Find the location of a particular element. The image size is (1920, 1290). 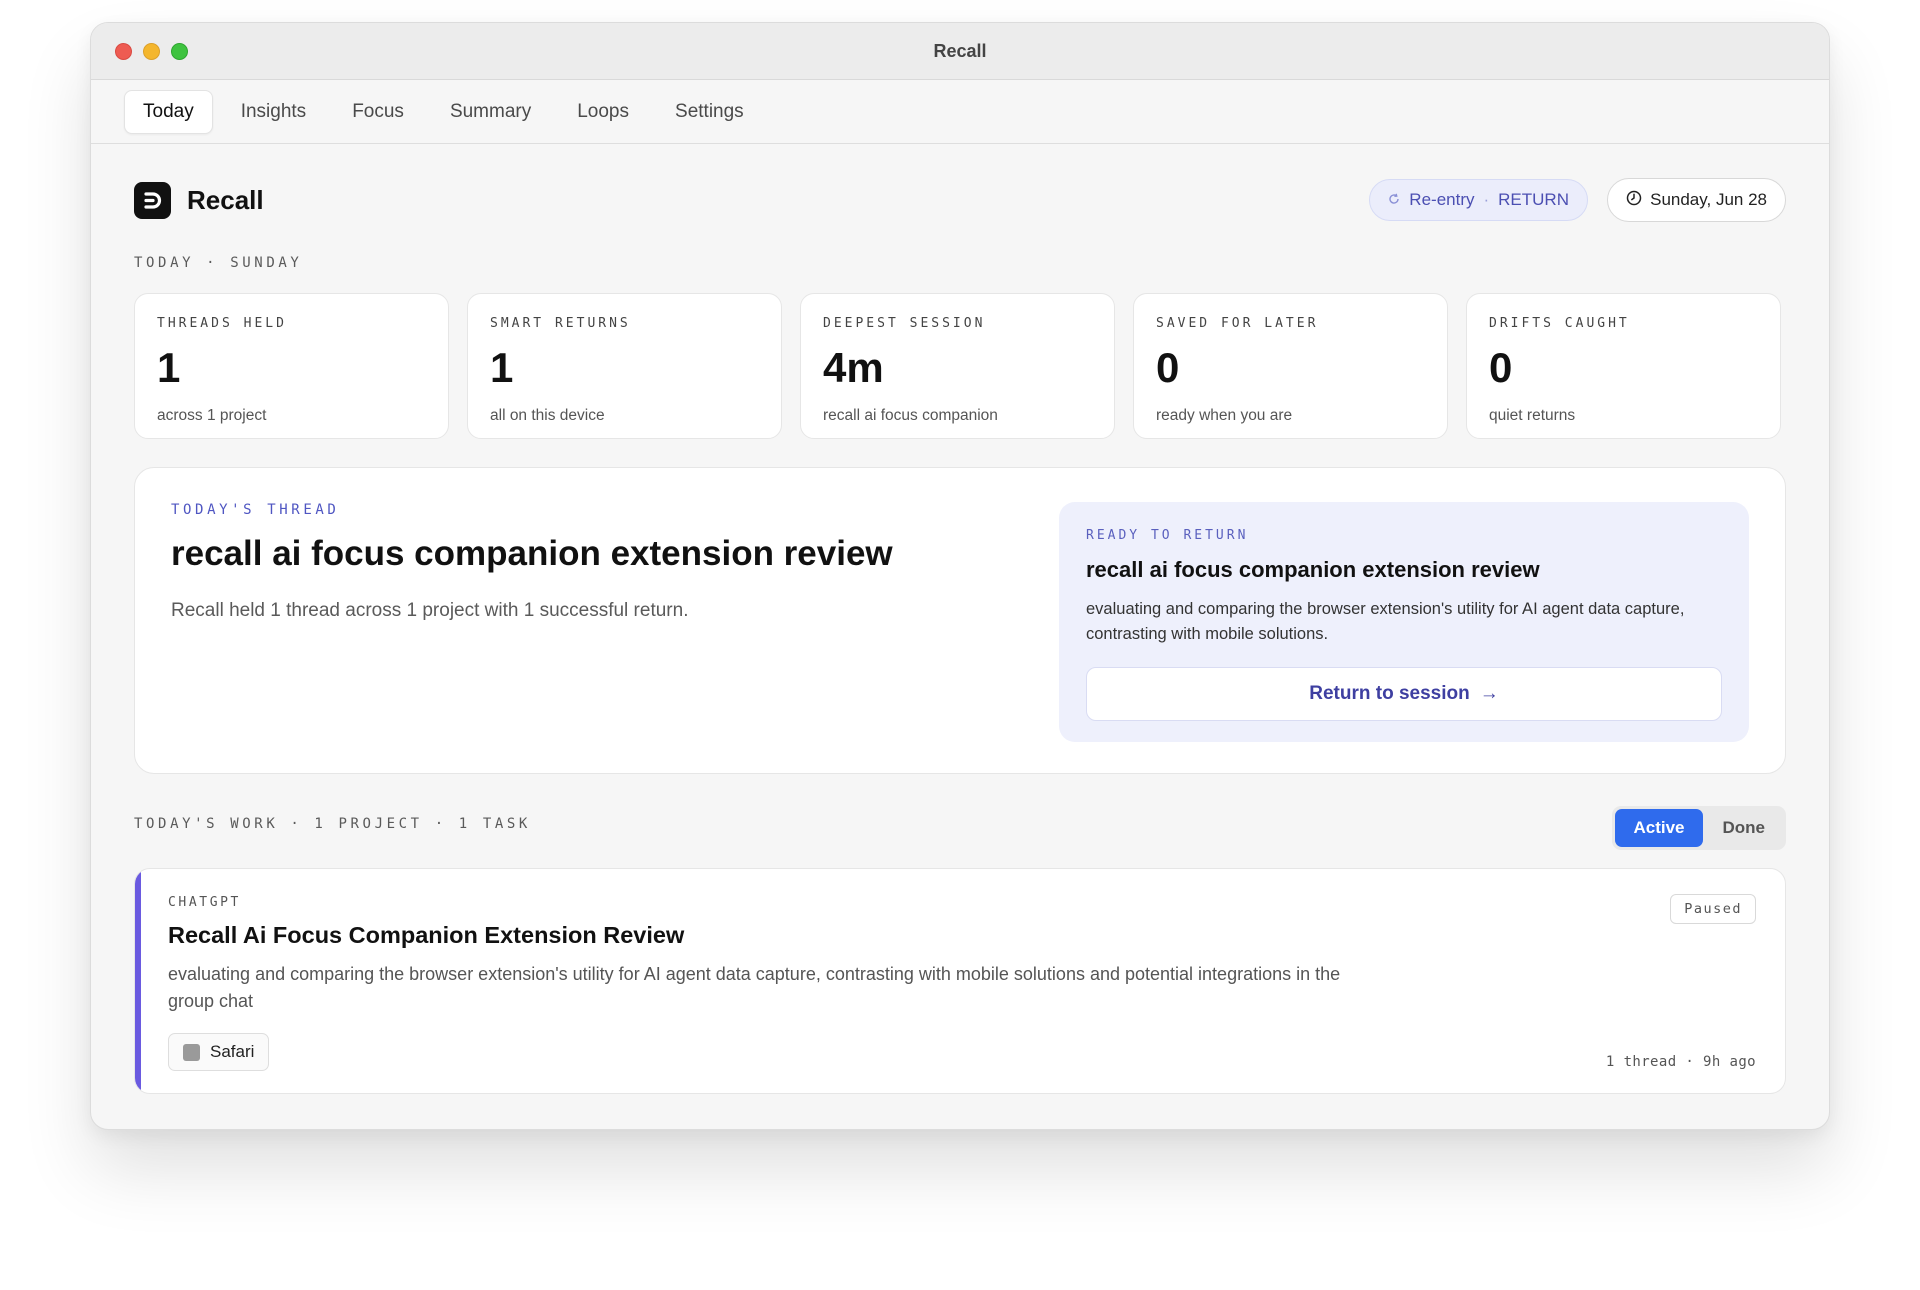

window-controls is located at coordinates (151, 51).